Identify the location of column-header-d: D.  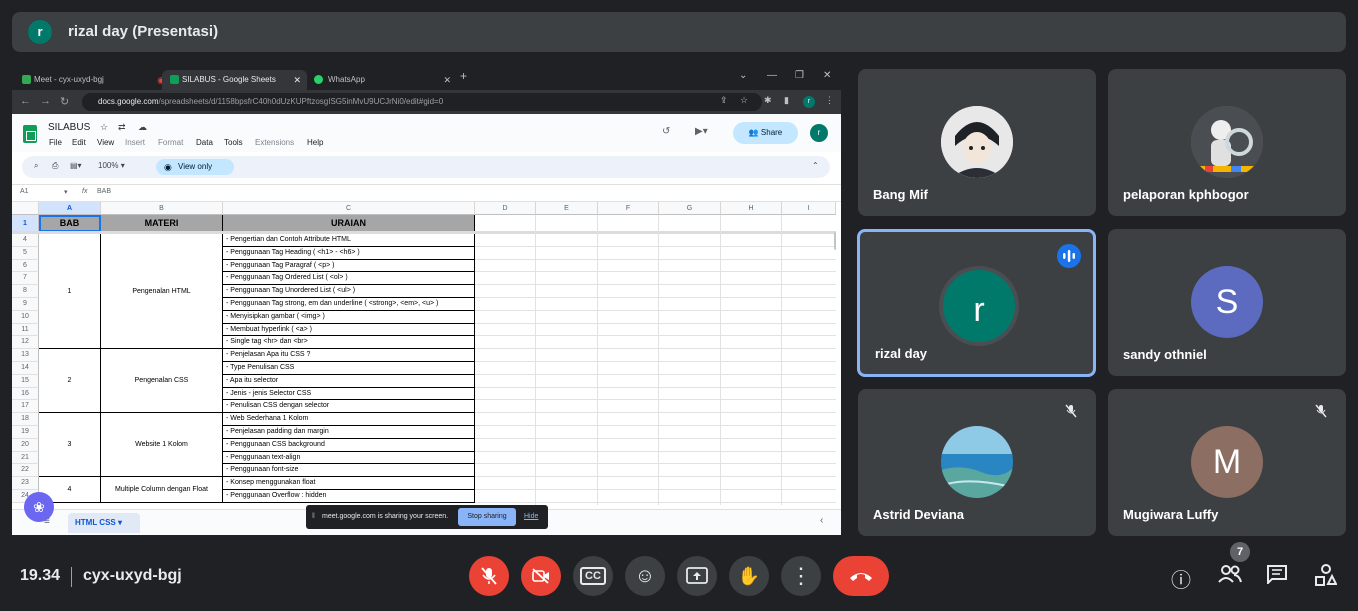
(505, 208).